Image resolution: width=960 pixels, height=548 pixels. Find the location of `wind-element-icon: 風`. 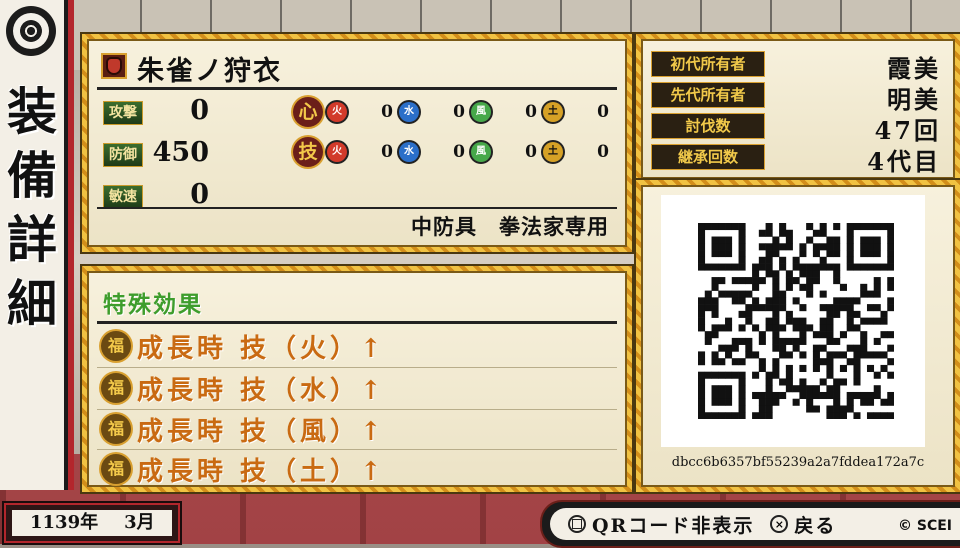

wind-element-icon: 風 is located at coordinates (481, 152).